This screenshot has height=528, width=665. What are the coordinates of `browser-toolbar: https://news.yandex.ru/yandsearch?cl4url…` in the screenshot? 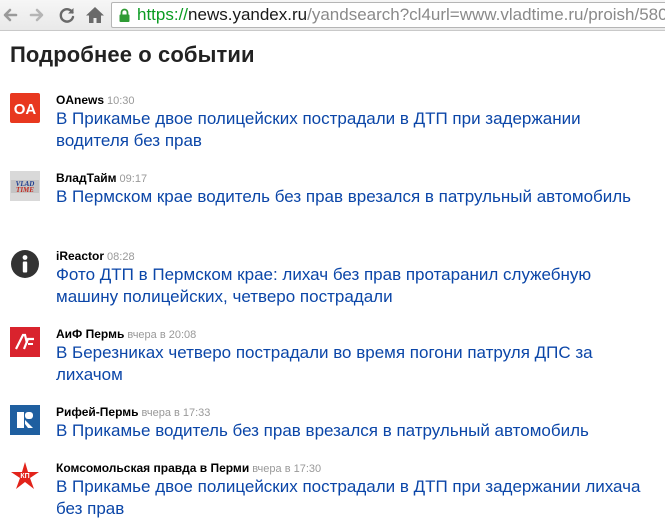 It's located at (332, 15).